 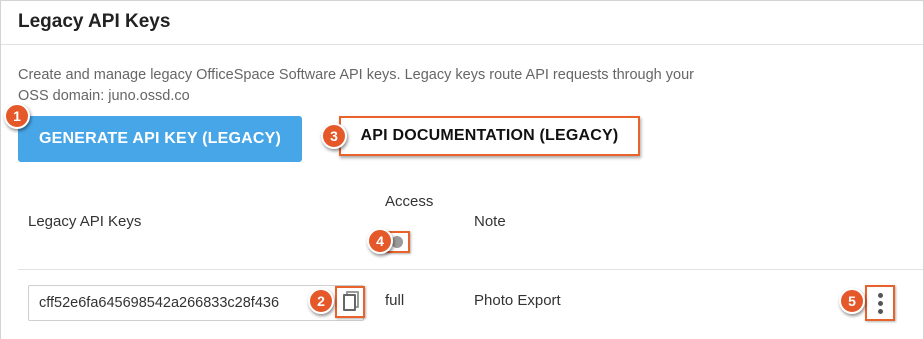 What do you see at coordinates (85, 221) in the screenshot?
I see `column-header-keys: Legacy API Keys` at bounding box center [85, 221].